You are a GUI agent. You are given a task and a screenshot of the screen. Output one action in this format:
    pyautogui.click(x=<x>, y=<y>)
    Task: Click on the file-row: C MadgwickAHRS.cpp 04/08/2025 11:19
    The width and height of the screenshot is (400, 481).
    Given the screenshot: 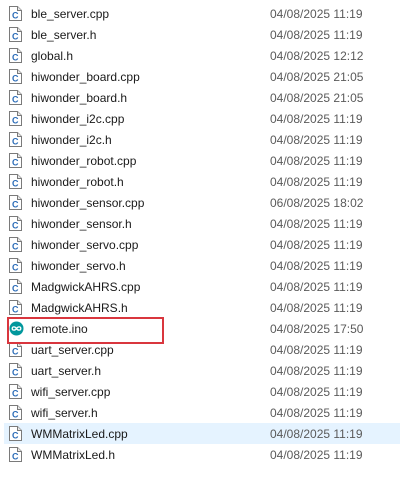 What is the action you would take?
    pyautogui.click(x=202, y=286)
    